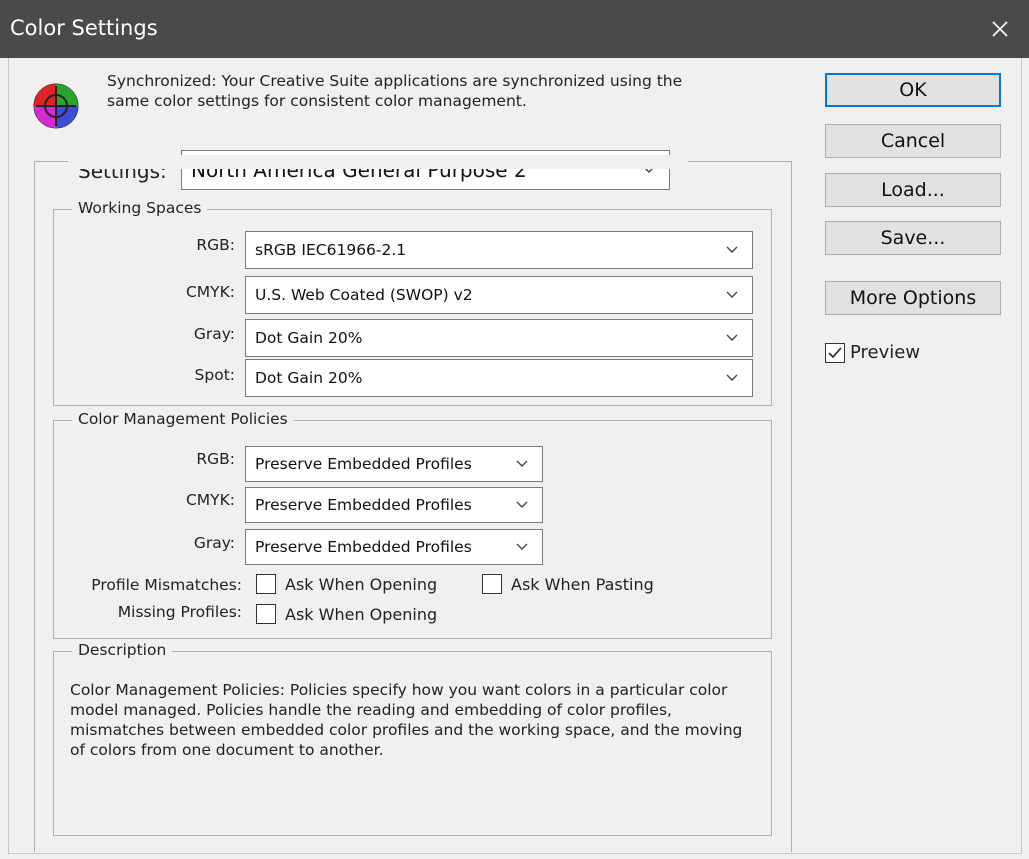 This screenshot has height=859, width=1029. Describe the element at coordinates (913, 298) in the screenshot. I see `more-options-button: More Options` at that location.